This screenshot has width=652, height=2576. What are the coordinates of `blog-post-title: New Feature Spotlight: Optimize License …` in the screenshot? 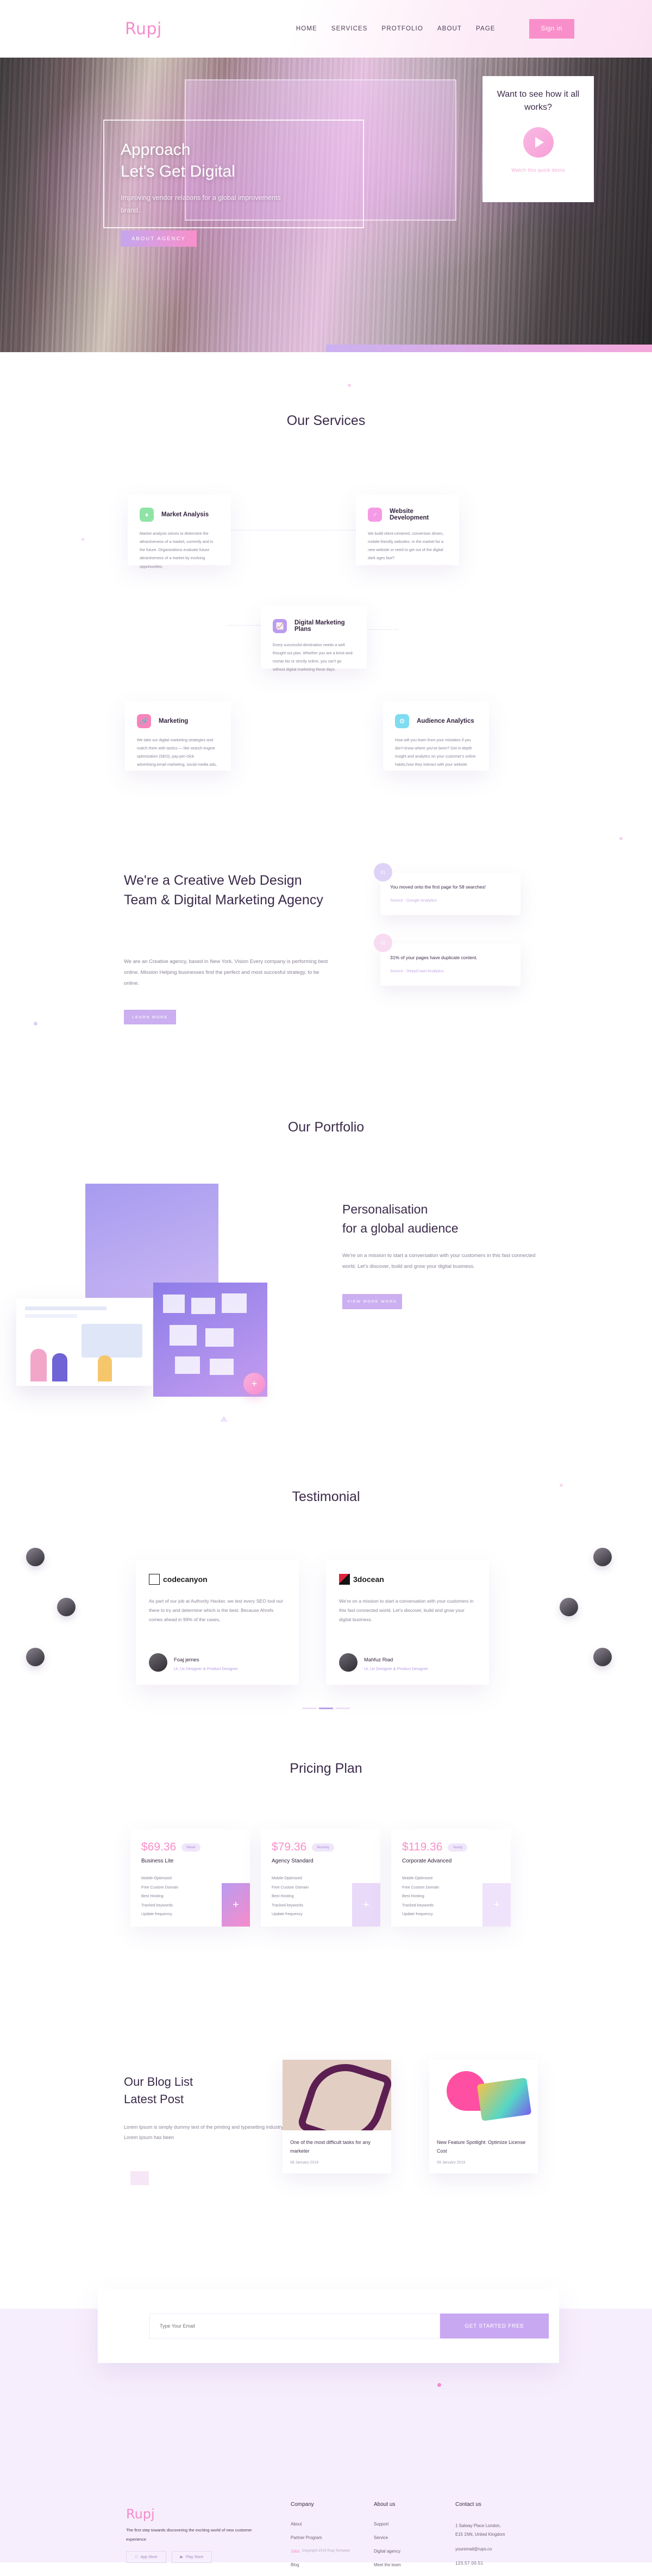 It's located at (481, 2147).